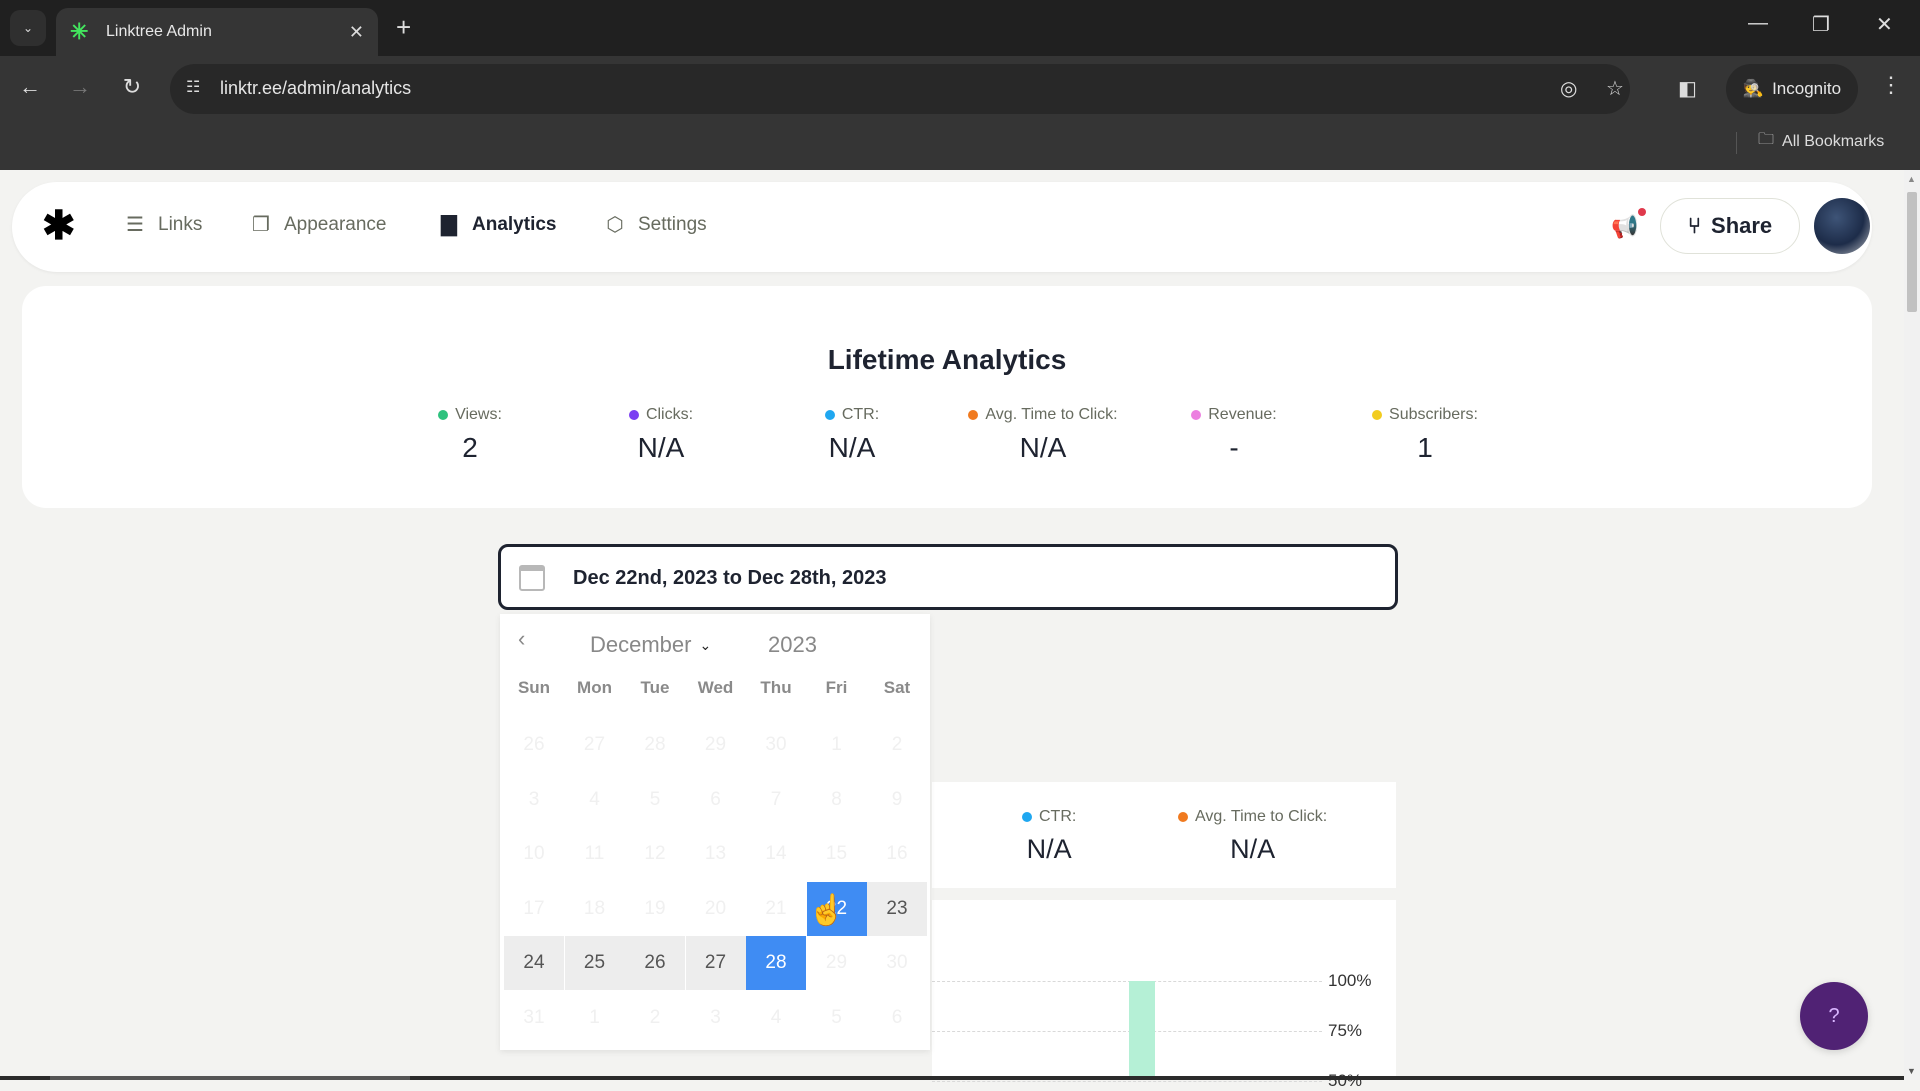 This screenshot has width=1920, height=1091. I want to click on close-tab-icon: ✕, so click(356, 32).